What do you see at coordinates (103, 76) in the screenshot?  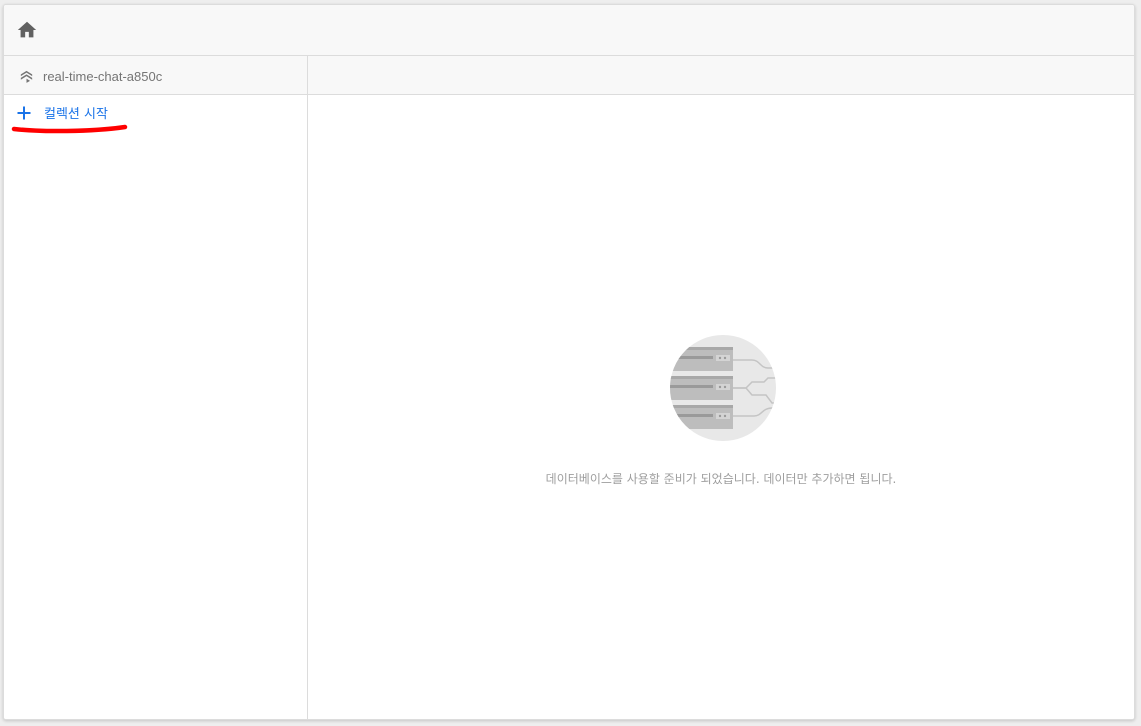 I see `project-name: real-time-chat-a850c` at bounding box center [103, 76].